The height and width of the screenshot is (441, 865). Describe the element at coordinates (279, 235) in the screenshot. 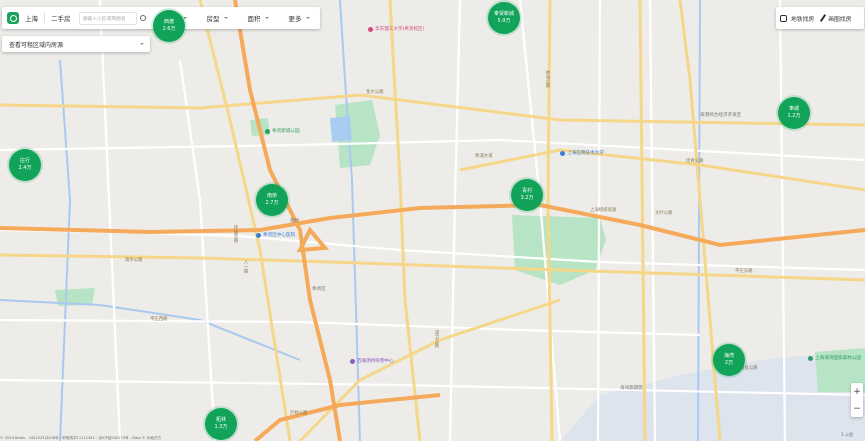

I see `poi-label: 奉贤区中心医院` at that location.